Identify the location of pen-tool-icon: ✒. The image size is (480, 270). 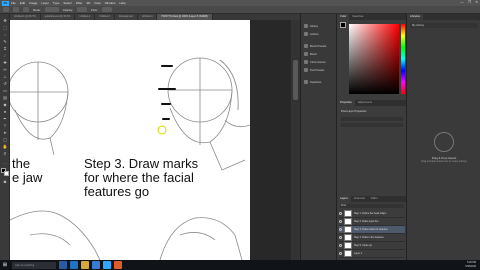
(5, 118).